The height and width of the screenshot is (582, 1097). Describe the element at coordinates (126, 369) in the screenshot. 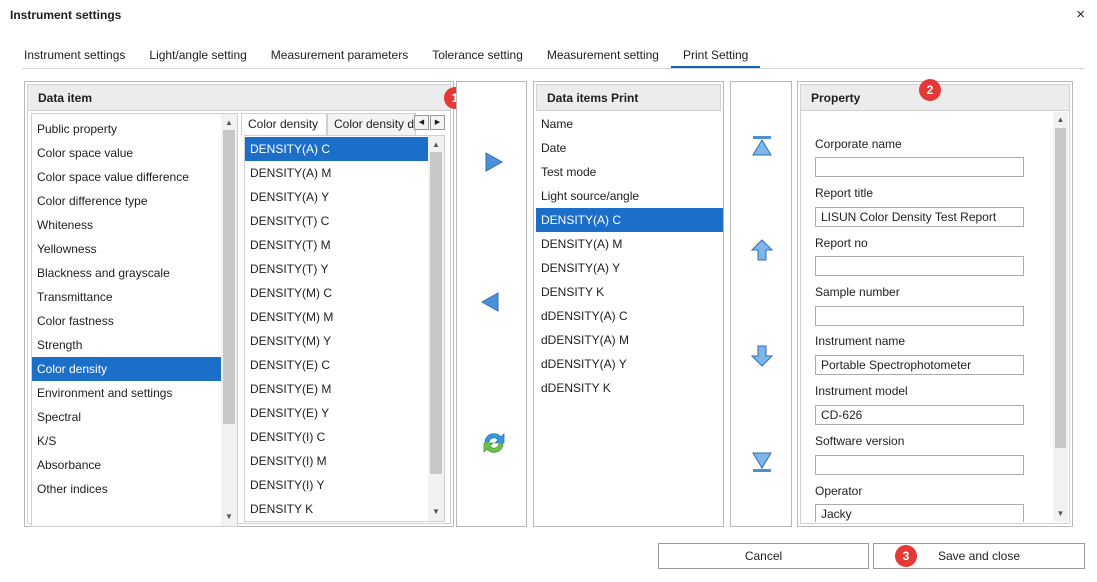

I see `category-list-item: Color density` at that location.